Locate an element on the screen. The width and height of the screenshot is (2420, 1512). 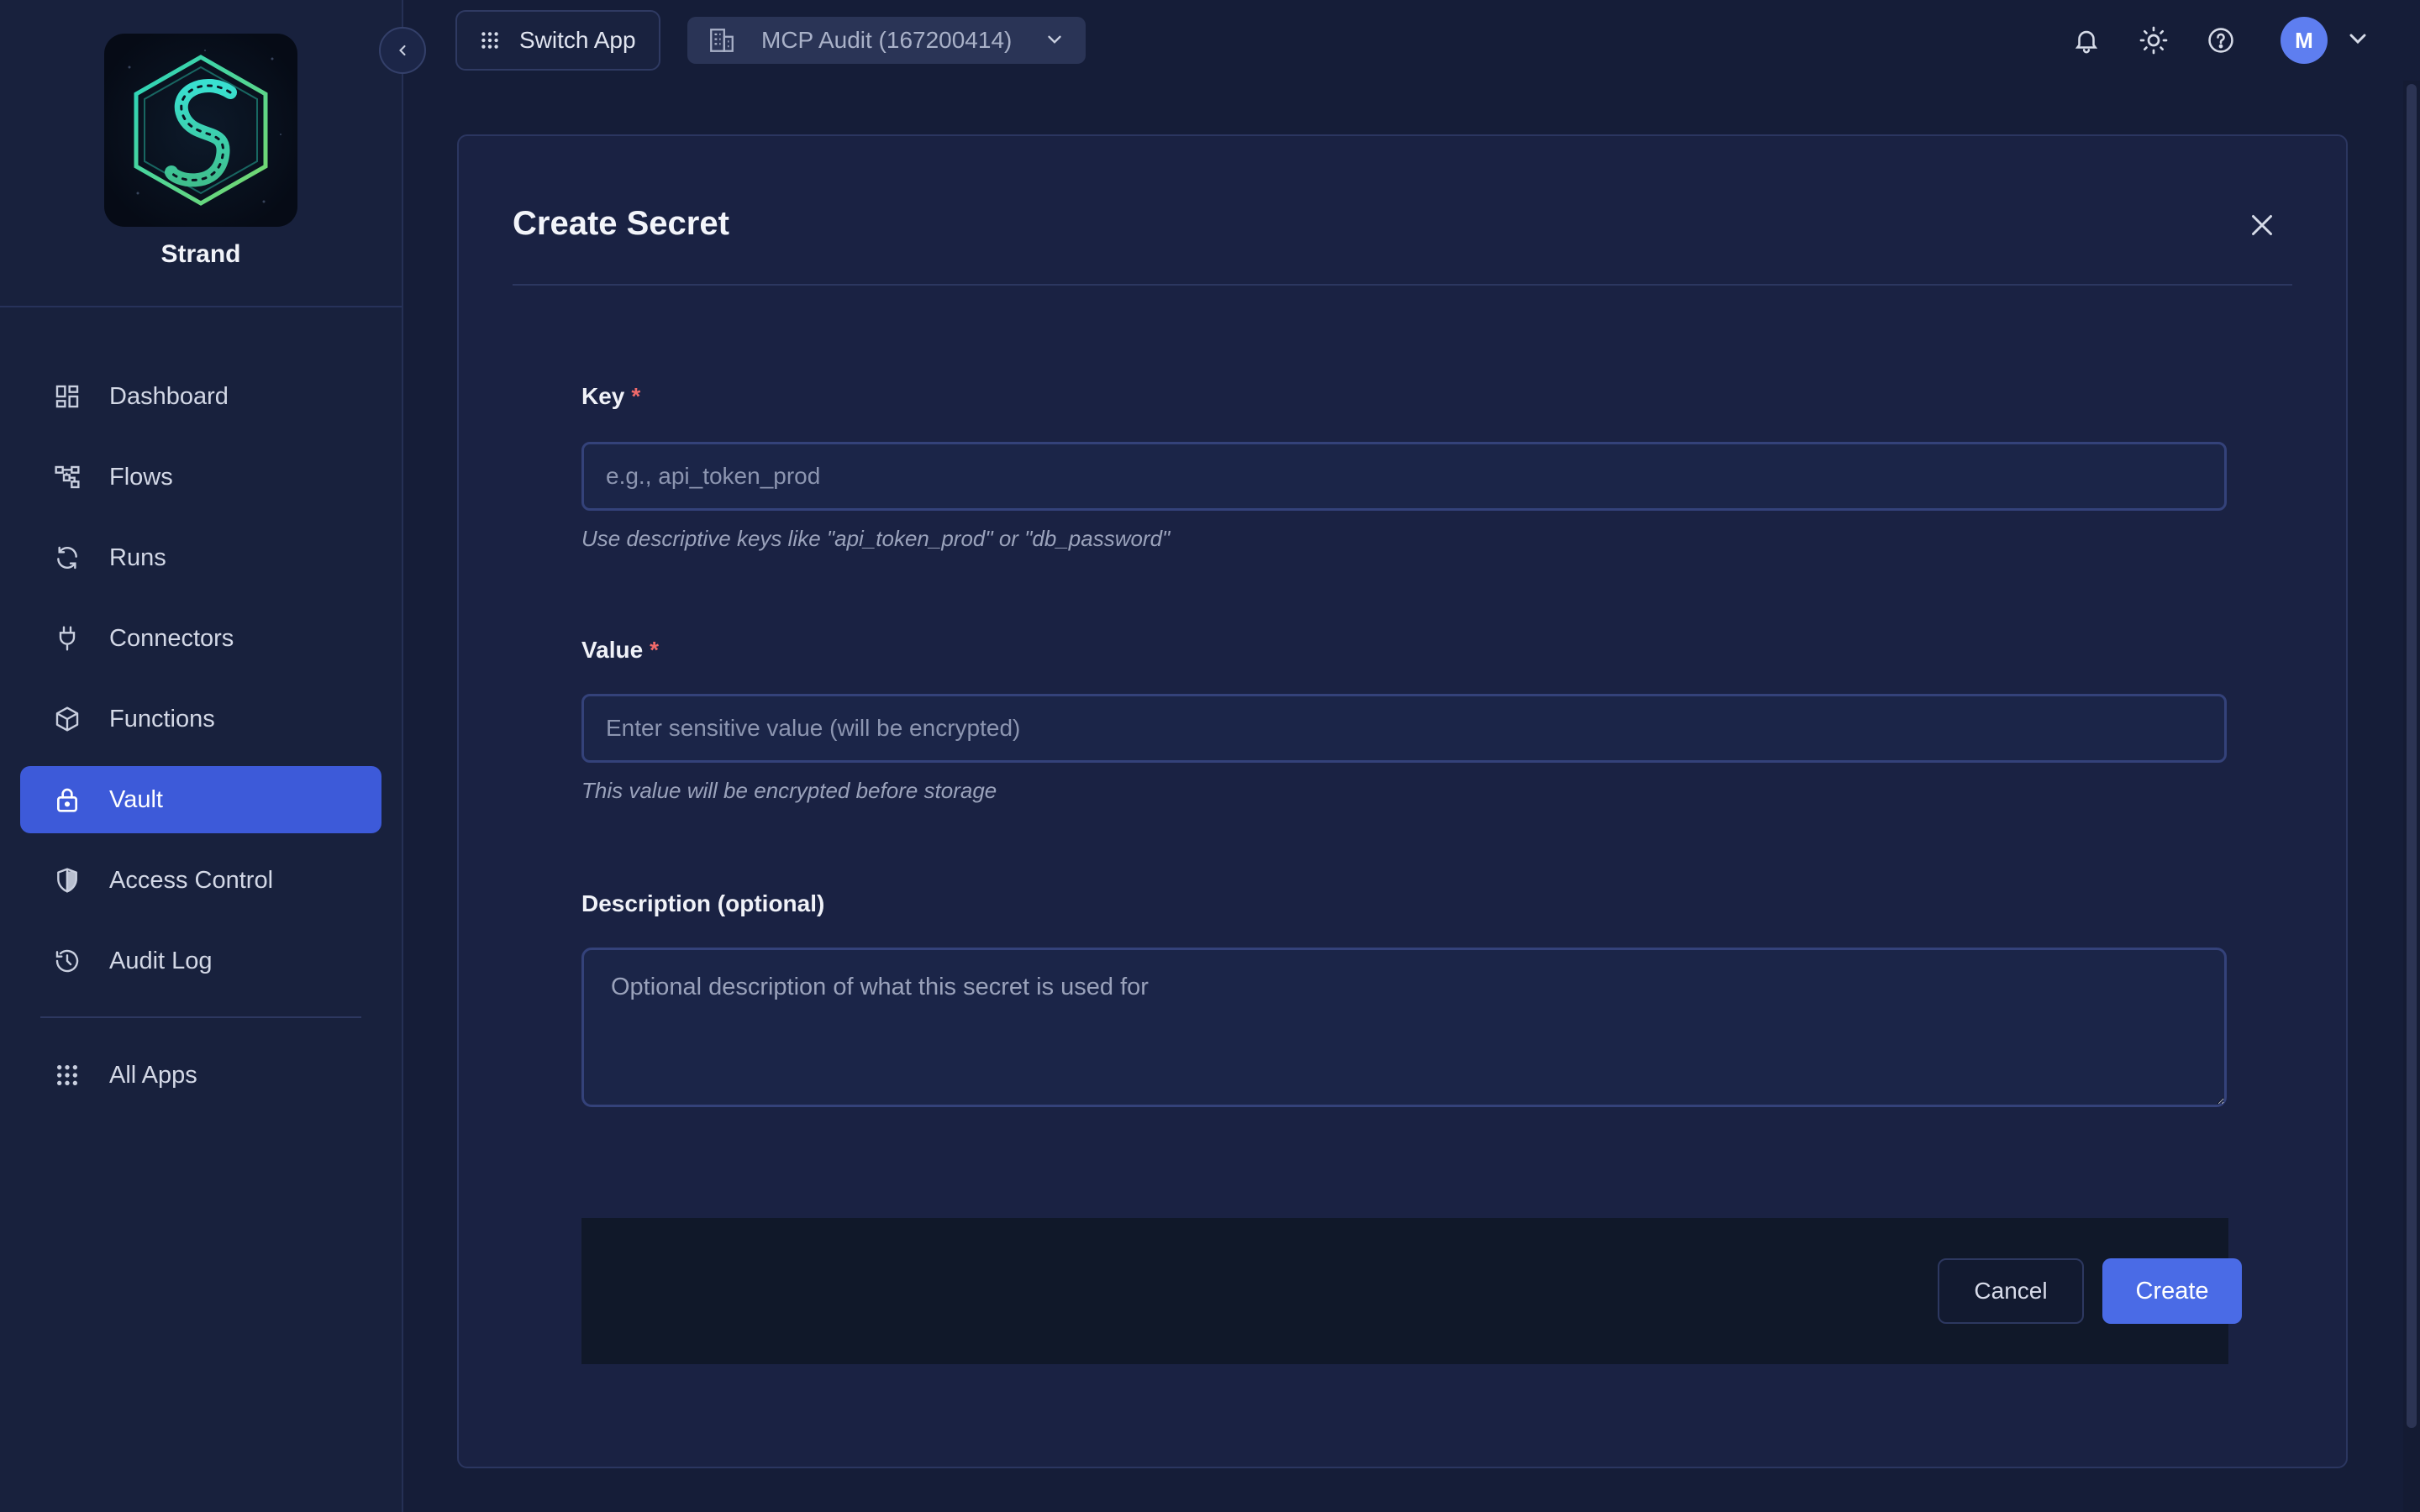
value-label: Value * is located at coordinates (620, 650).